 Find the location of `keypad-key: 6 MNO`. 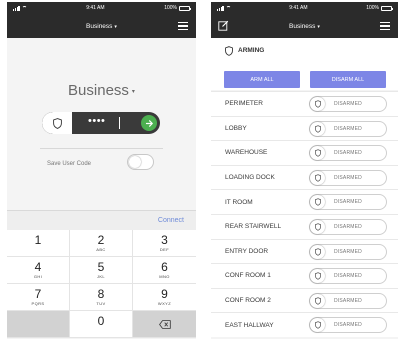

keypad-key: 6 MNO is located at coordinates (164, 270).